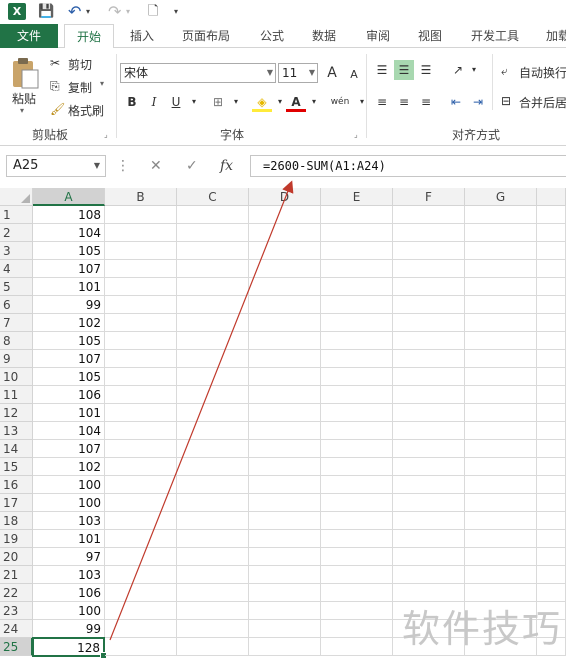 Image resolution: width=566 pixels, height=661 pixels. What do you see at coordinates (551, 197) in the screenshot?
I see `column-header-h` at bounding box center [551, 197].